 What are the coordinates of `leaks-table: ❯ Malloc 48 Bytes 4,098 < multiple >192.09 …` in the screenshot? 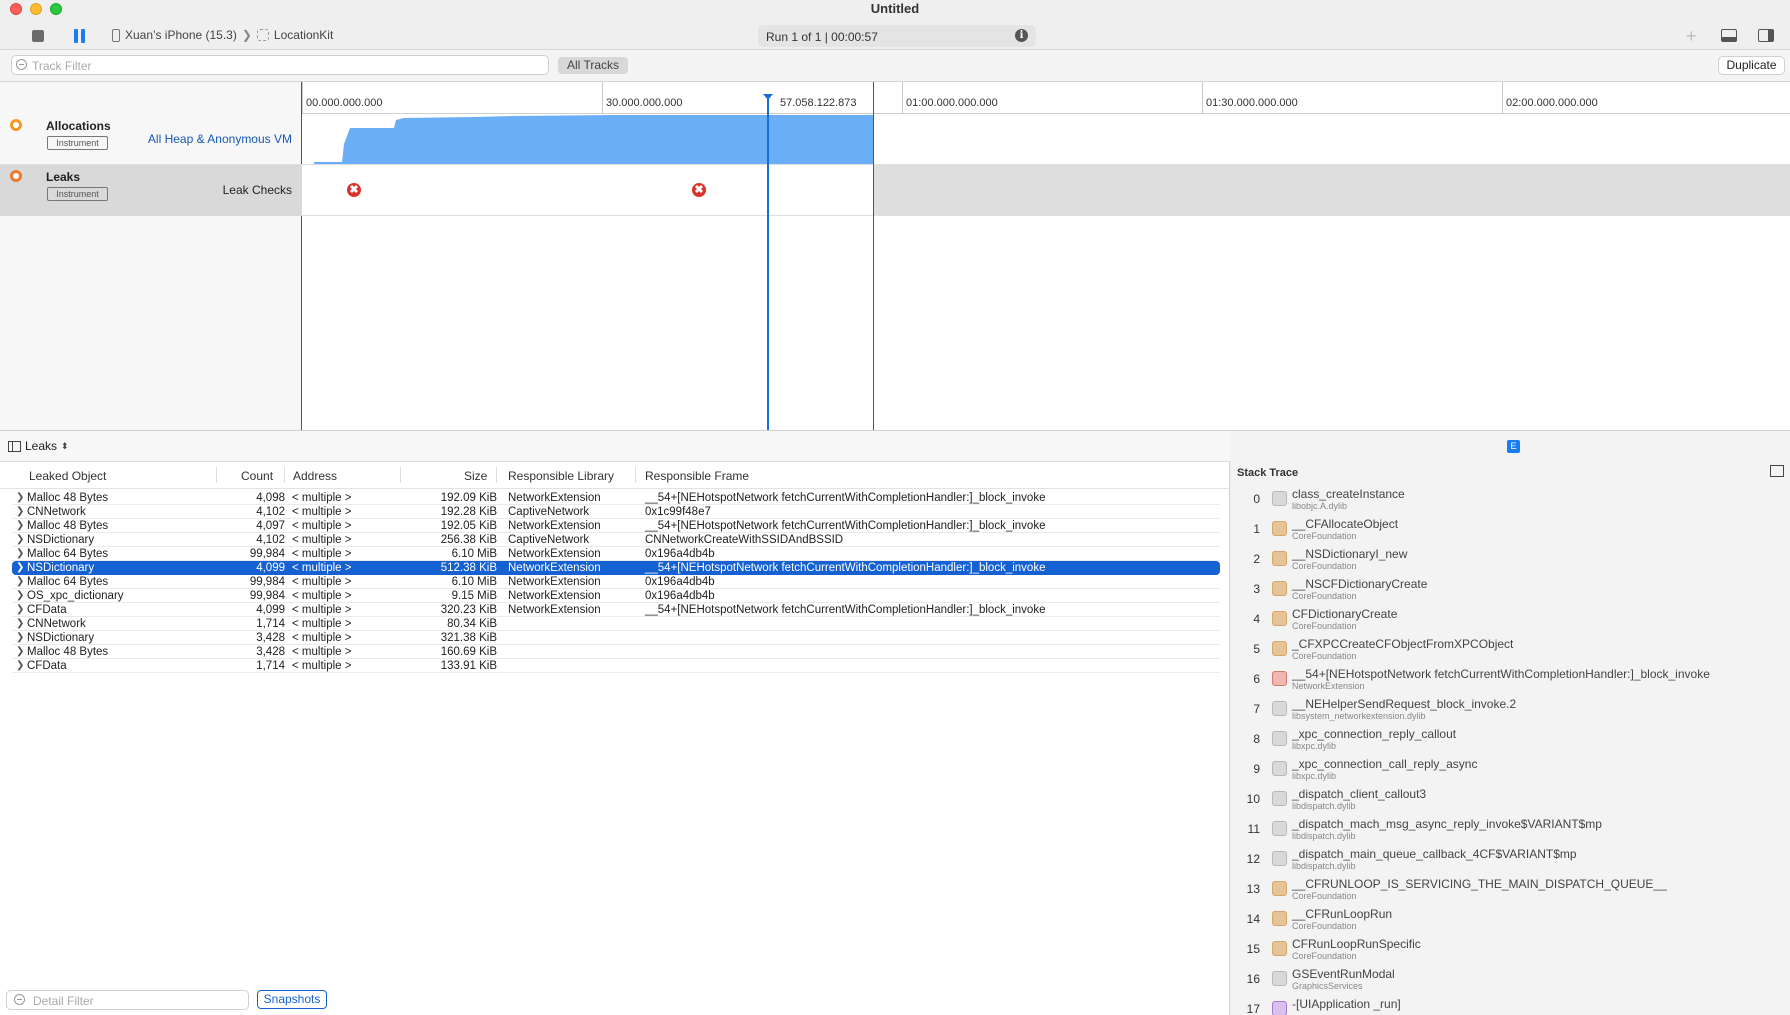 It's located at (615, 582).